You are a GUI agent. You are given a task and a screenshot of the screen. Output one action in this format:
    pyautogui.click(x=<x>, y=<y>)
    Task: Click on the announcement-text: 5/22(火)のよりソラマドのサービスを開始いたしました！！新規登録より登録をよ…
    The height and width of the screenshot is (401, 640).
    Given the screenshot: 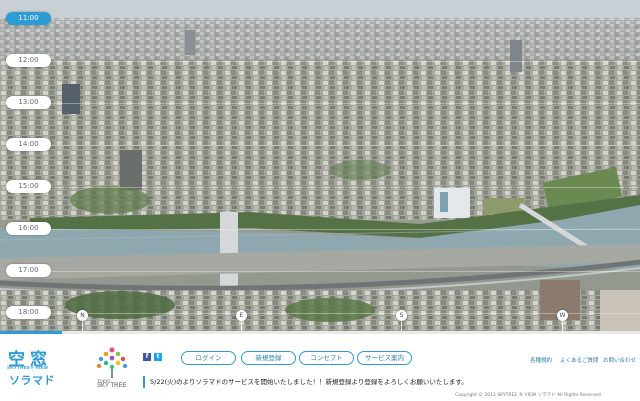 What is the action you would take?
    pyautogui.click(x=308, y=382)
    